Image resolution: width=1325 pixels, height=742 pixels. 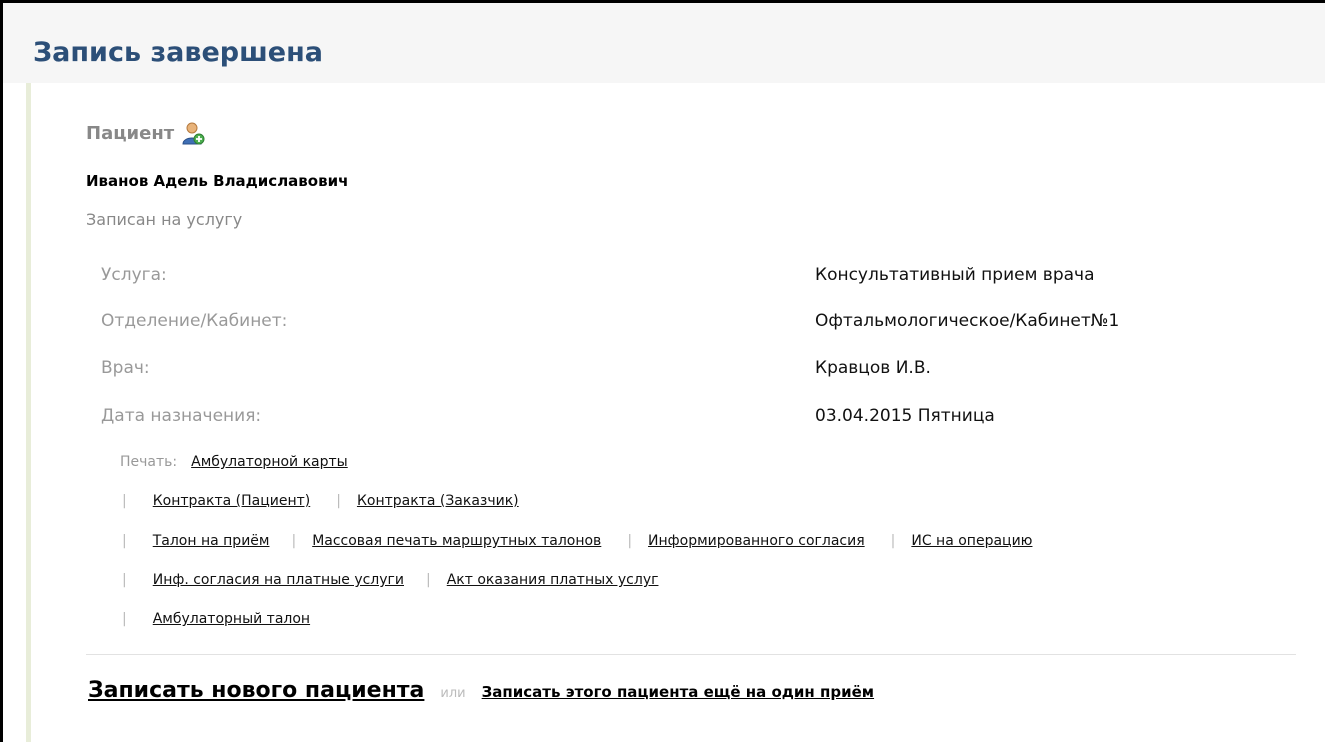 What do you see at coordinates (217, 181) in the screenshot?
I see `patient-name: Иванов Адель Владиславович` at bounding box center [217, 181].